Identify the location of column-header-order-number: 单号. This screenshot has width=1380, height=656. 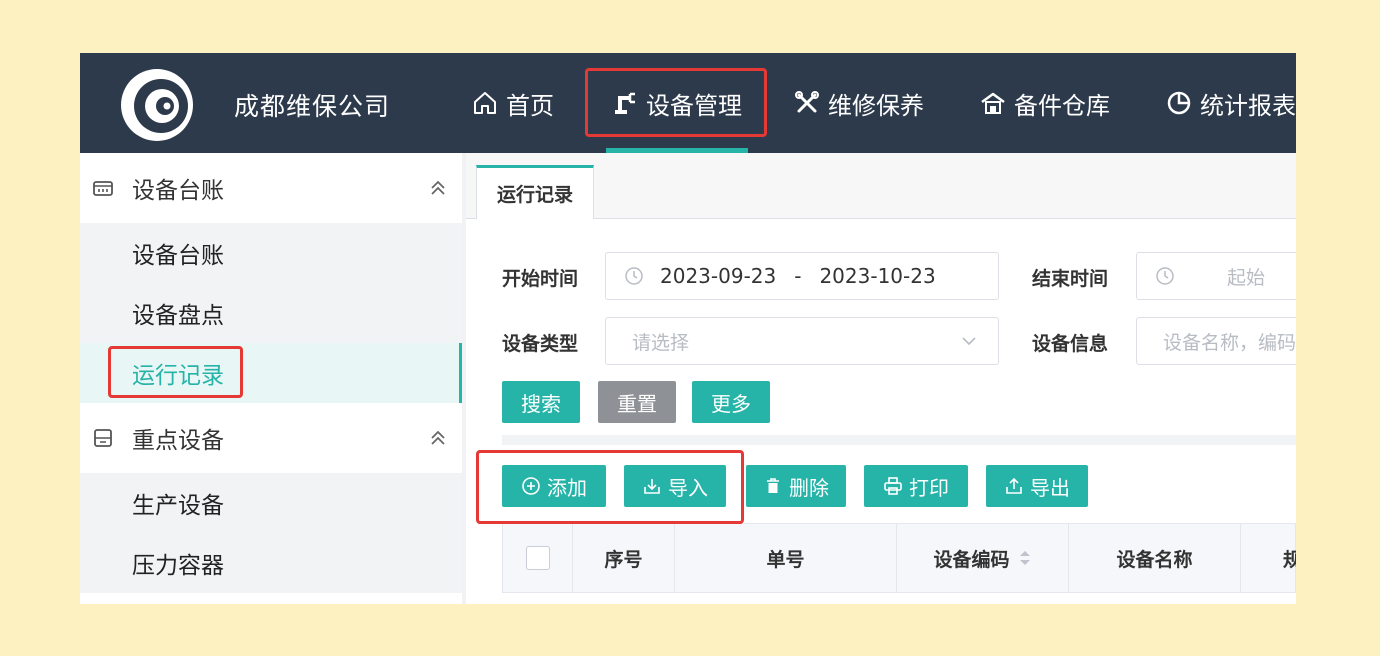
(786, 558).